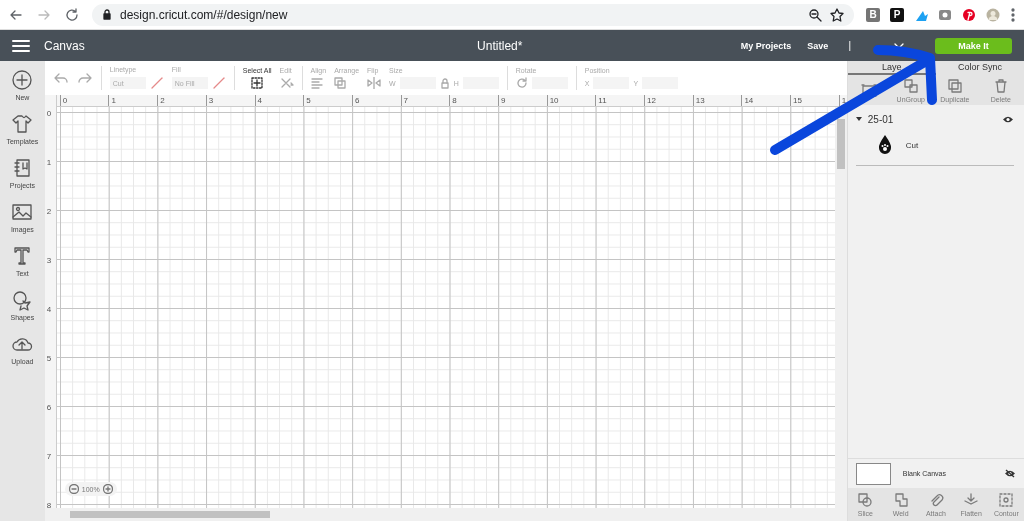  Describe the element at coordinates (766, 100) in the screenshot. I see `ruler-number: 14` at that location.